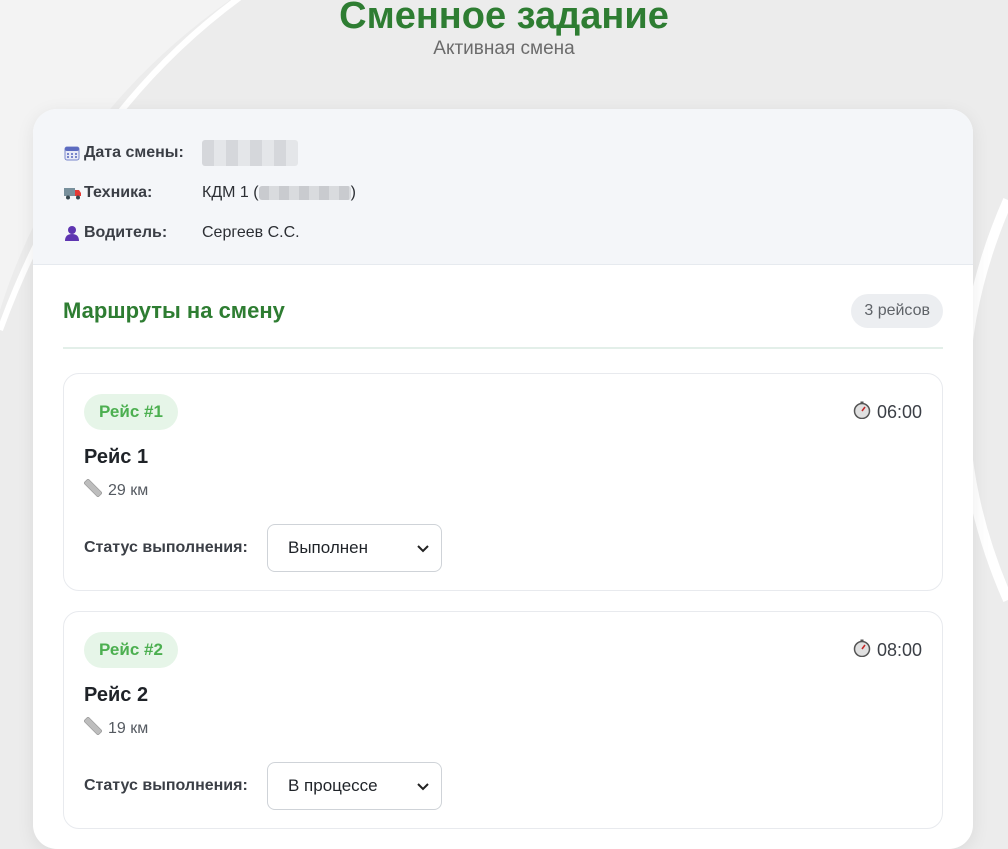 The image size is (1008, 849). Describe the element at coordinates (116, 457) in the screenshot. I see `trip-name: Рейс 1` at that location.